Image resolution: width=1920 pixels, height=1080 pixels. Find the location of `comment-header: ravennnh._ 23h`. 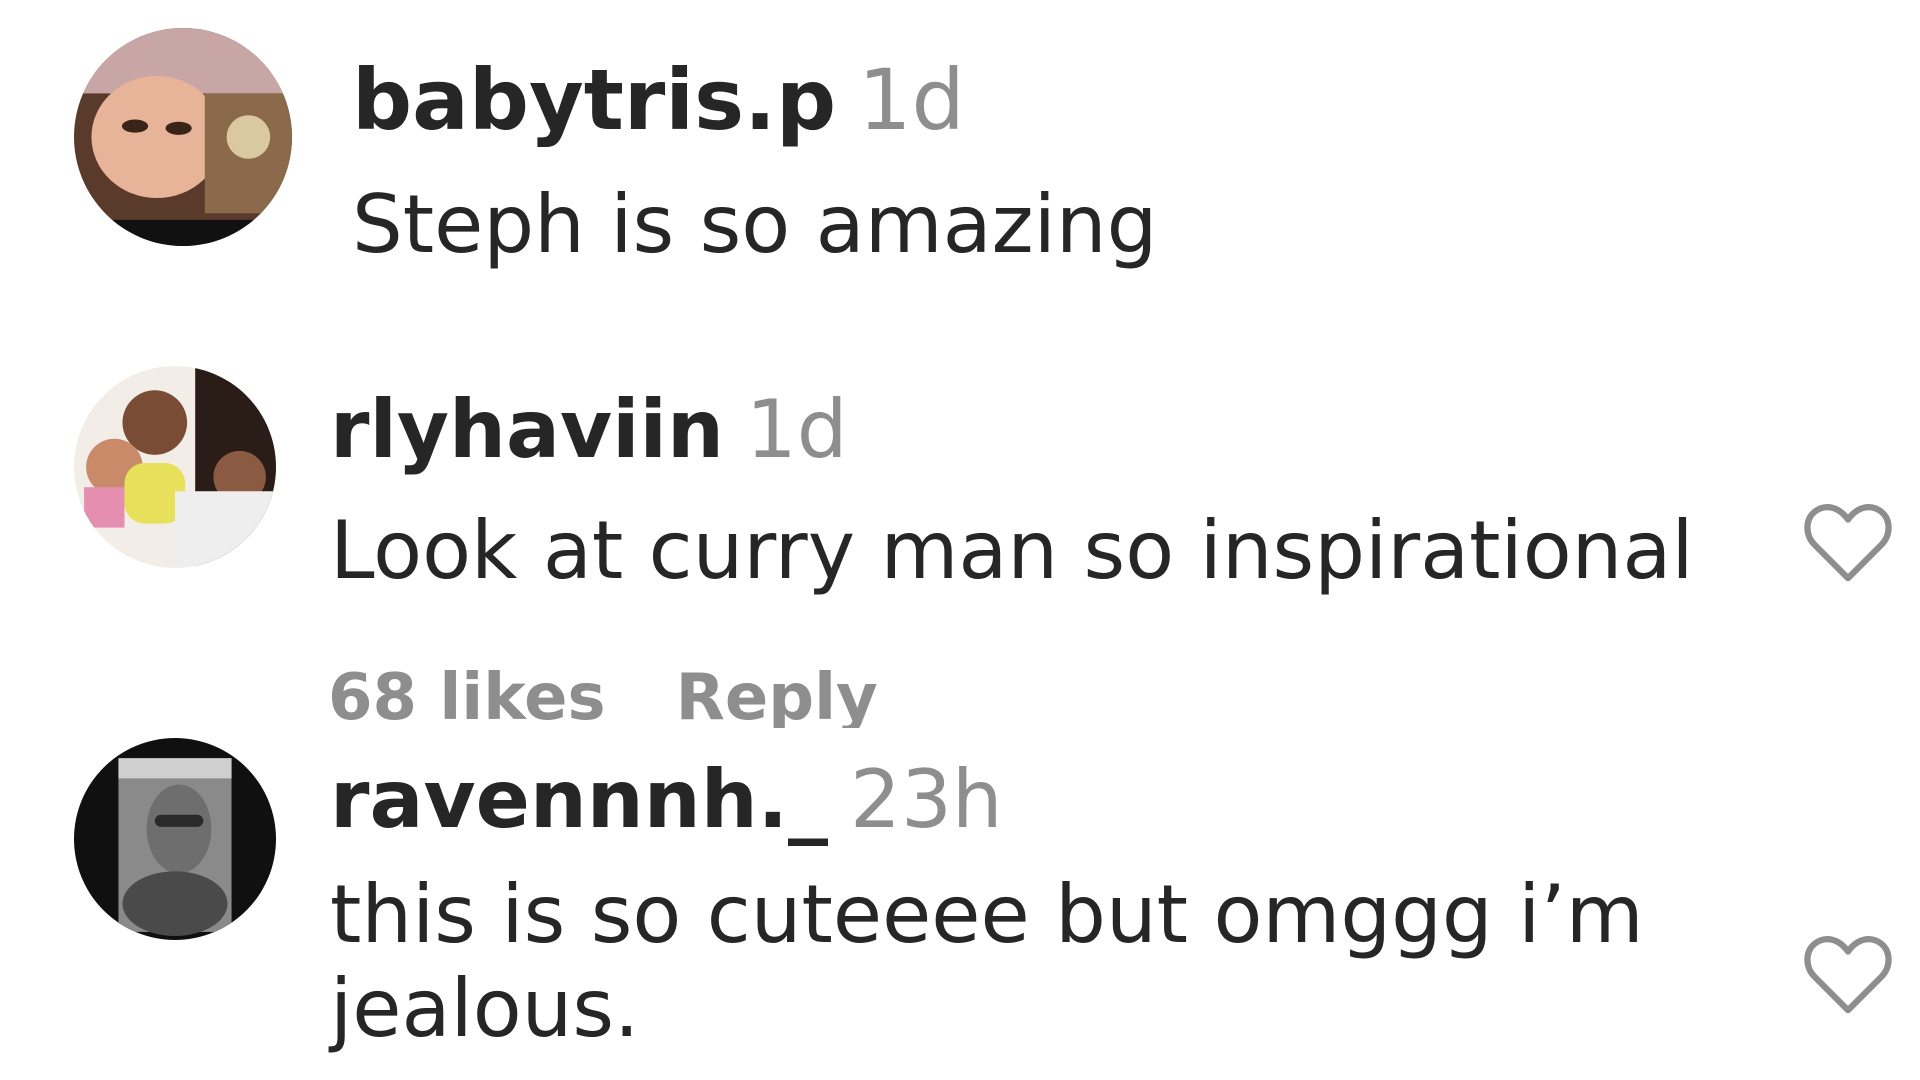

comment-header: ravennnh._ 23h is located at coordinates (666, 800).